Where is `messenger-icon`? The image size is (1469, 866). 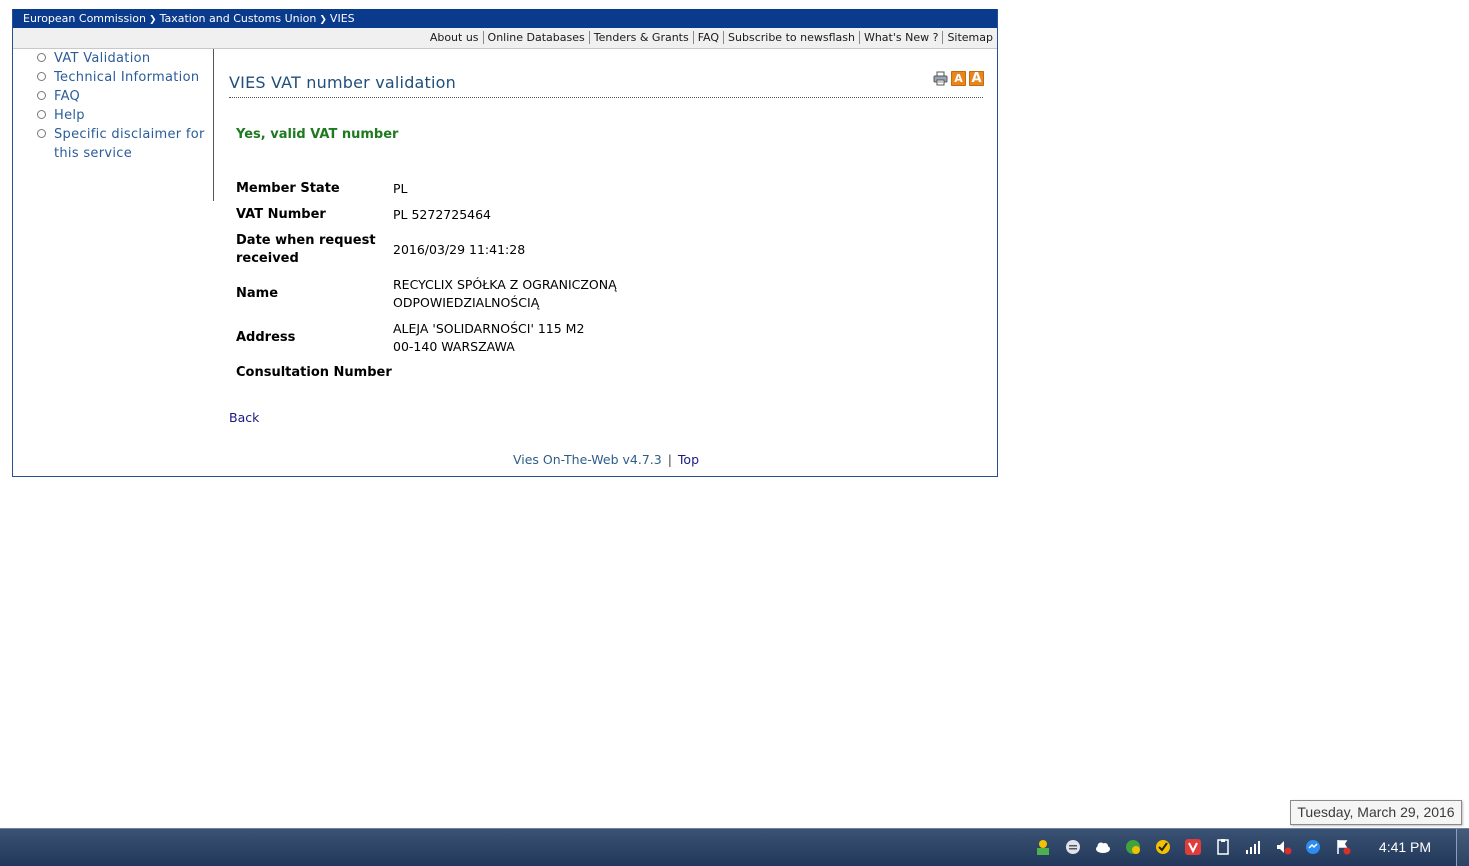 messenger-icon is located at coordinates (1313, 847).